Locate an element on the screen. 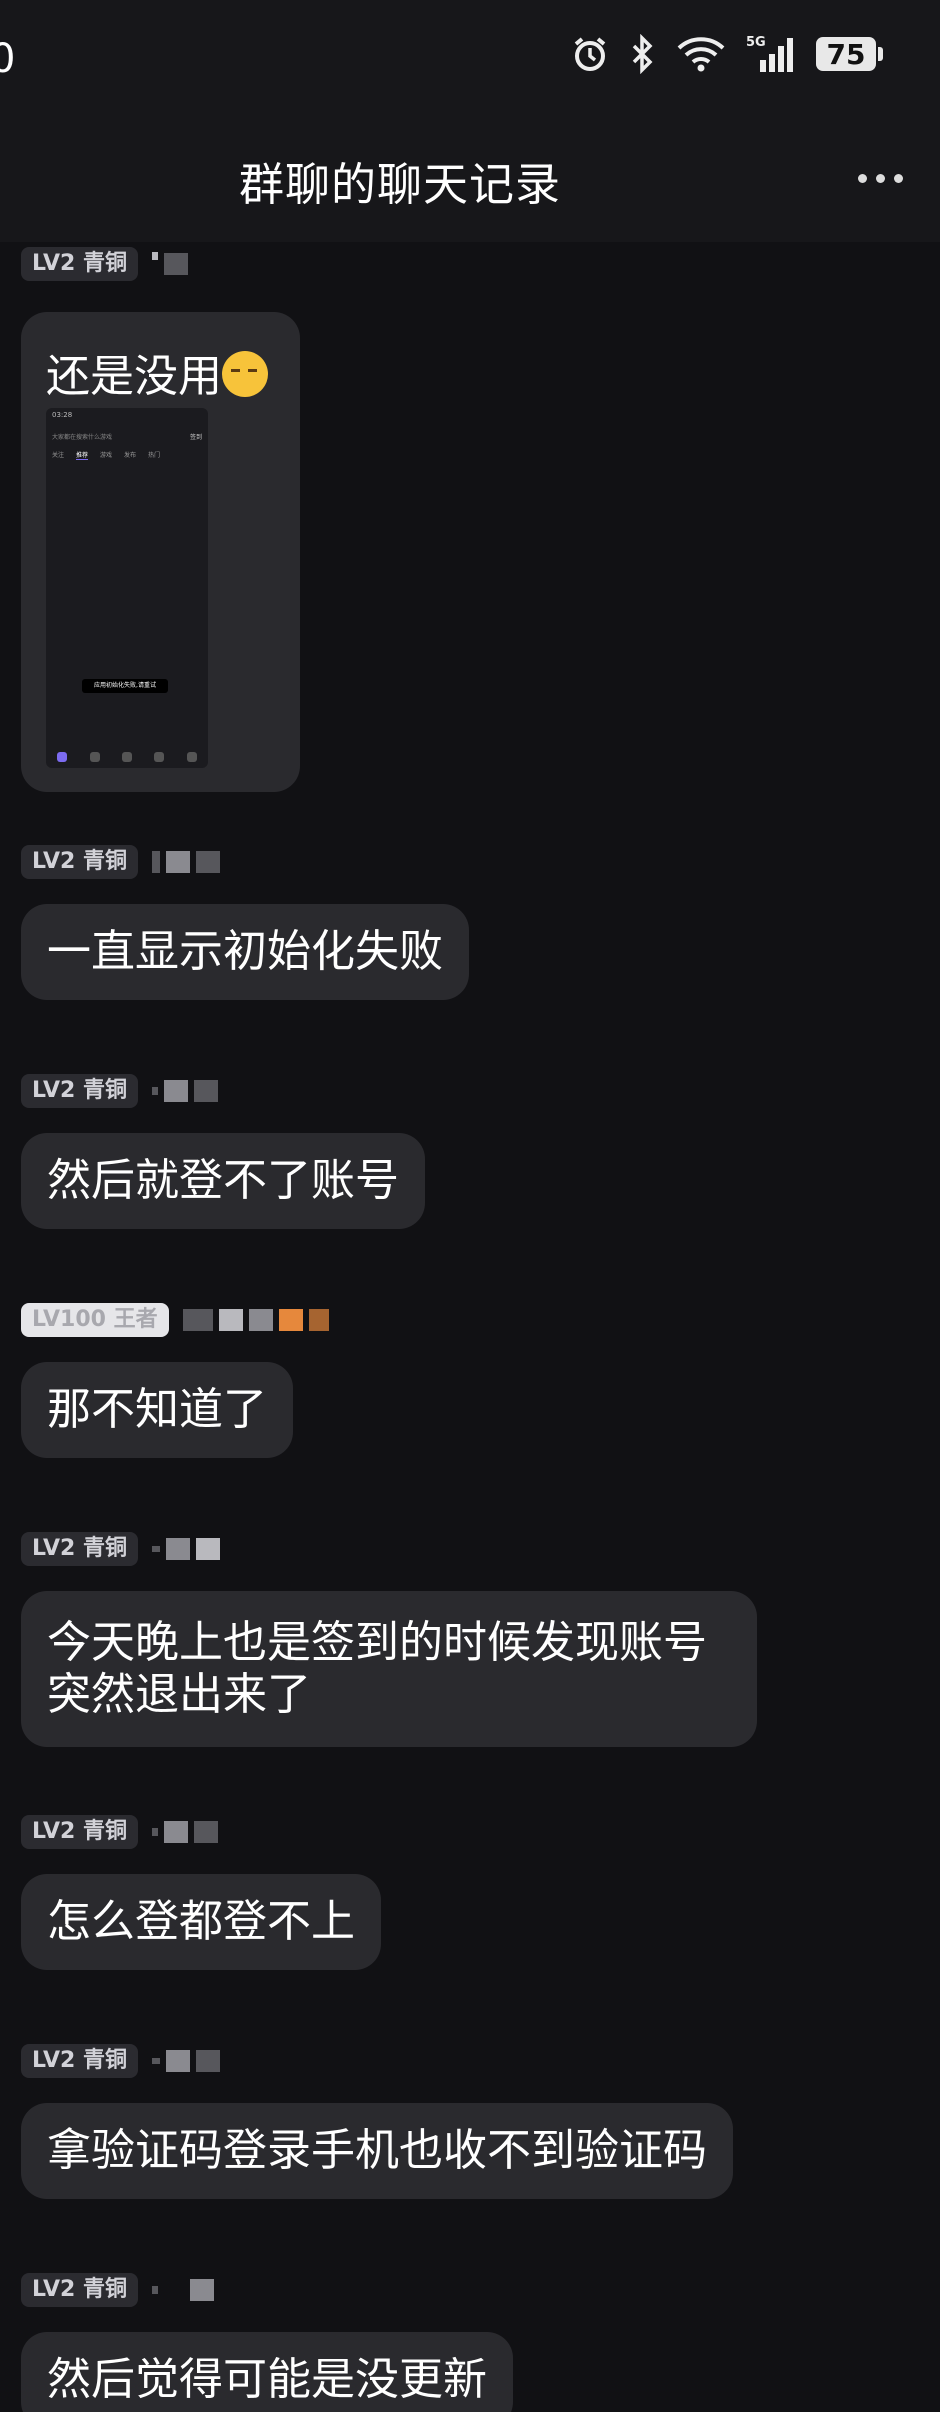 Image resolution: width=940 pixels, height=2412 pixels. message-bubble: 然后就登不了账号 is located at coordinates (223, 1181).